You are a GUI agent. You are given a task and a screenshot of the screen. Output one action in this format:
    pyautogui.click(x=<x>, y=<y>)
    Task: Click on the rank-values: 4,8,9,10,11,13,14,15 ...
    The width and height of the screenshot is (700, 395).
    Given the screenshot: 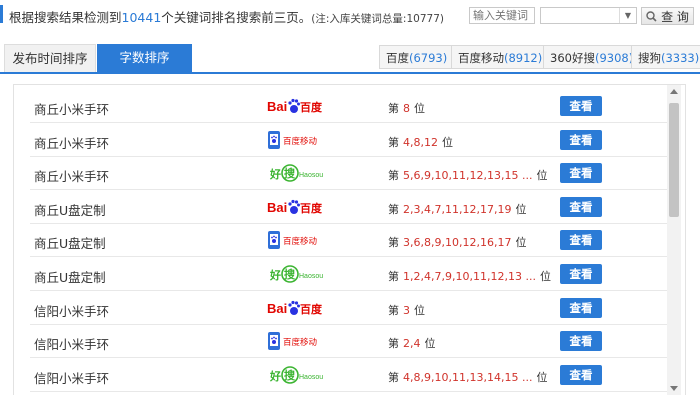 What is the action you would take?
    pyautogui.click(x=468, y=377)
    